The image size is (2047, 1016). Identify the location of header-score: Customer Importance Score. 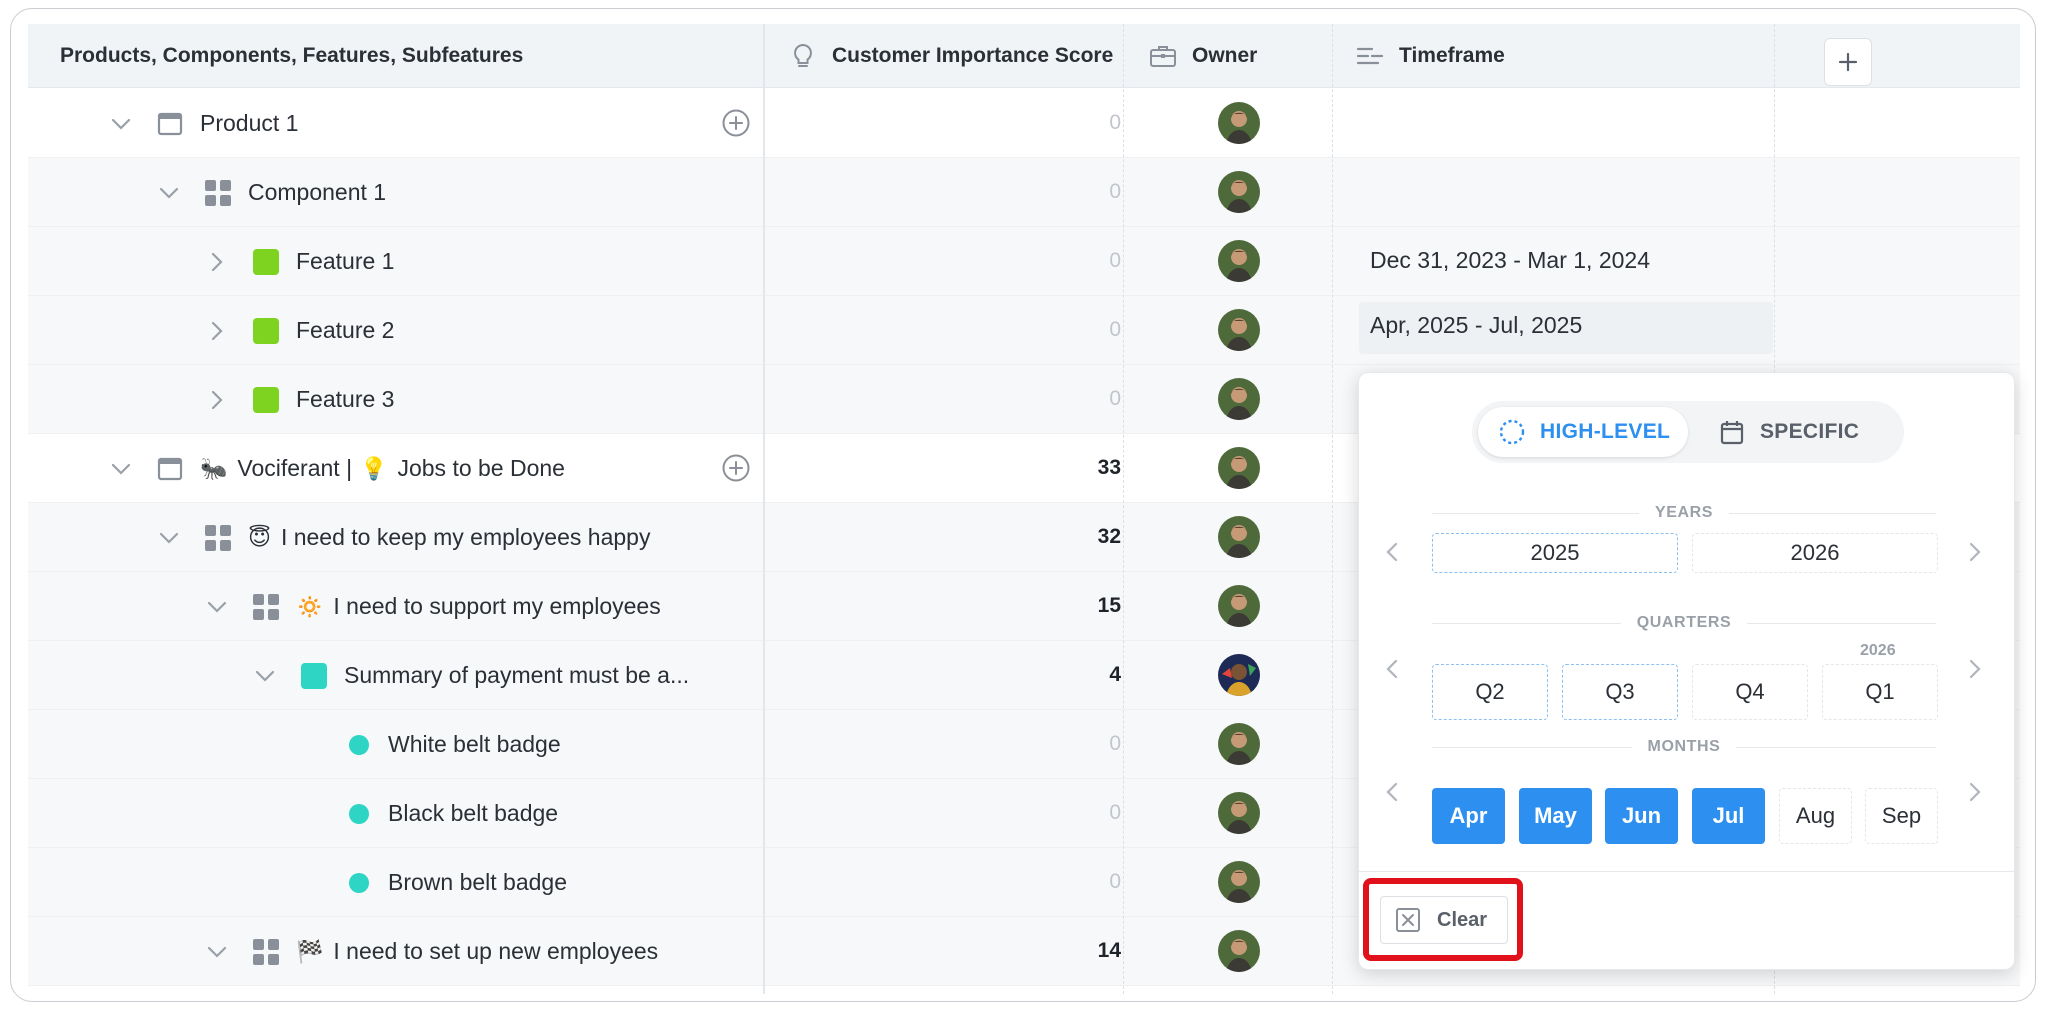
(950, 56).